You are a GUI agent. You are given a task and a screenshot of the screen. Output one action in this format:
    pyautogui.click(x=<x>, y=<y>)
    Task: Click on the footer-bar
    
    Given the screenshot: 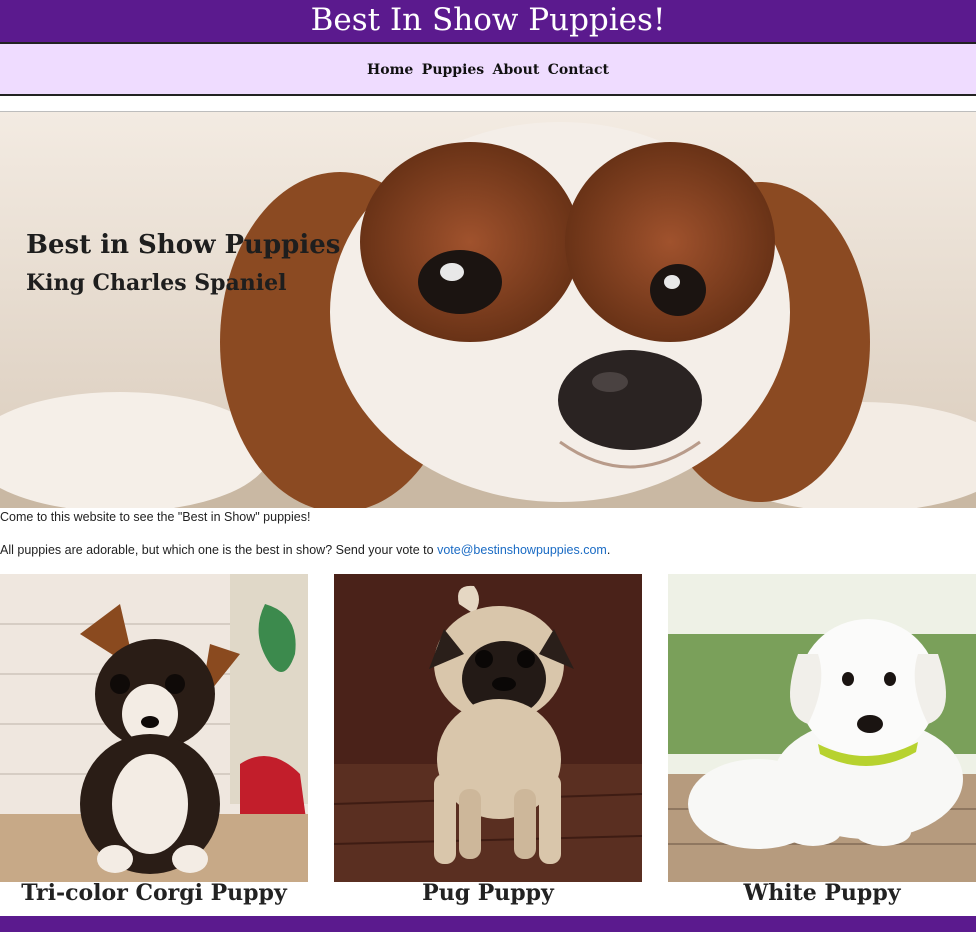 What is the action you would take?
    pyautogui.click(x=488, y=924)
    